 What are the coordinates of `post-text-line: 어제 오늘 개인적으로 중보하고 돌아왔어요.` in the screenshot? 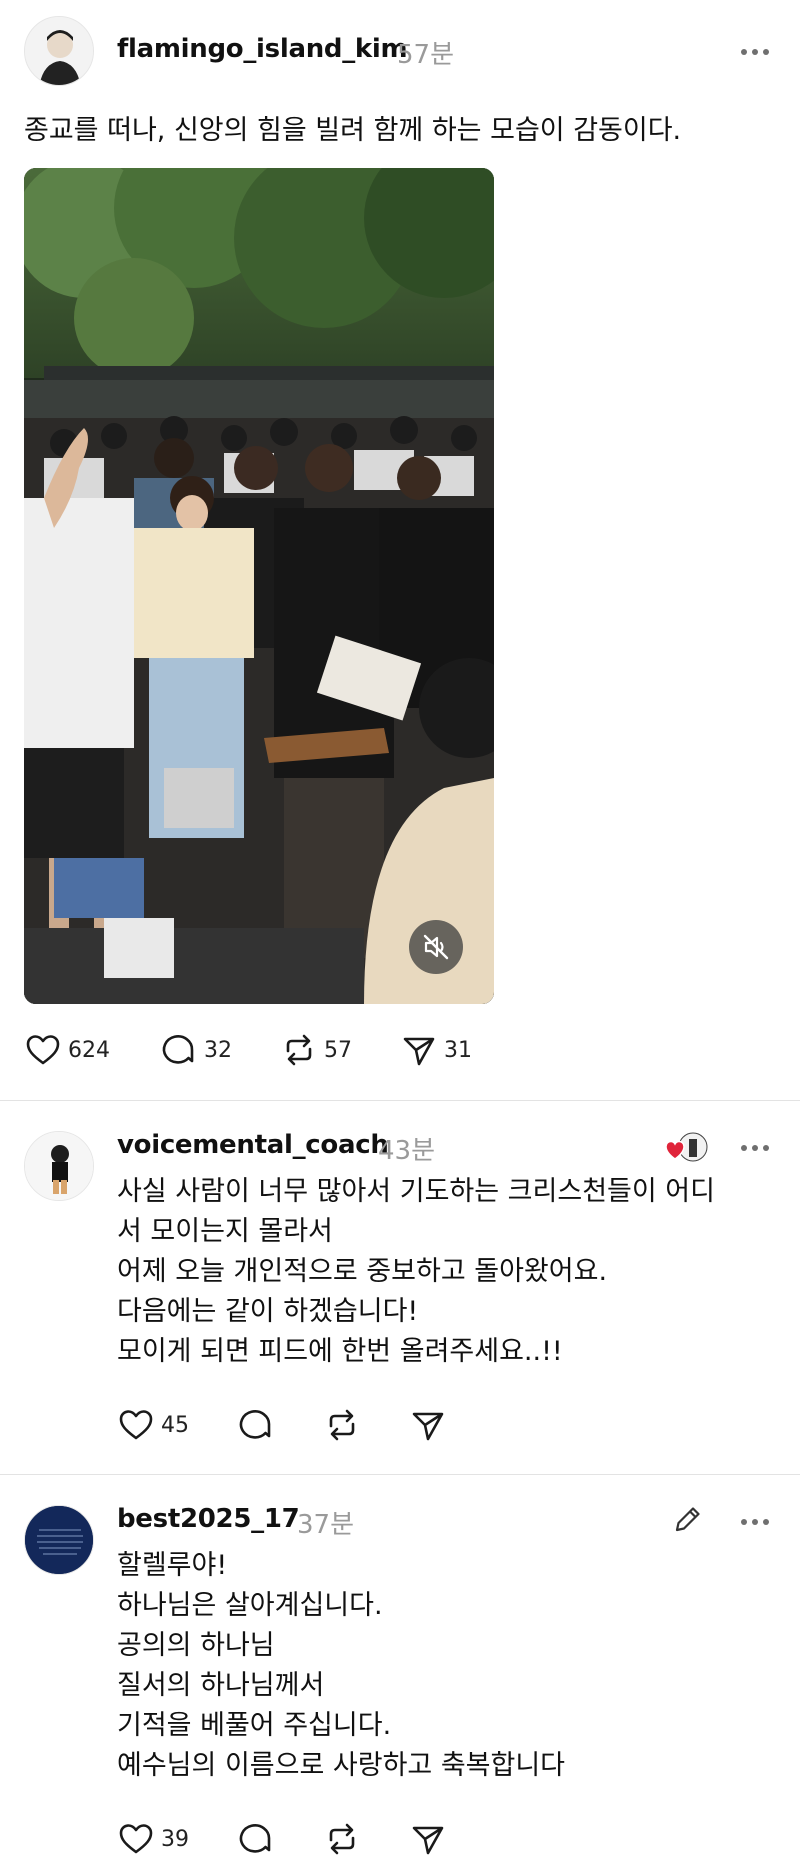 It's located at (362, 1271).